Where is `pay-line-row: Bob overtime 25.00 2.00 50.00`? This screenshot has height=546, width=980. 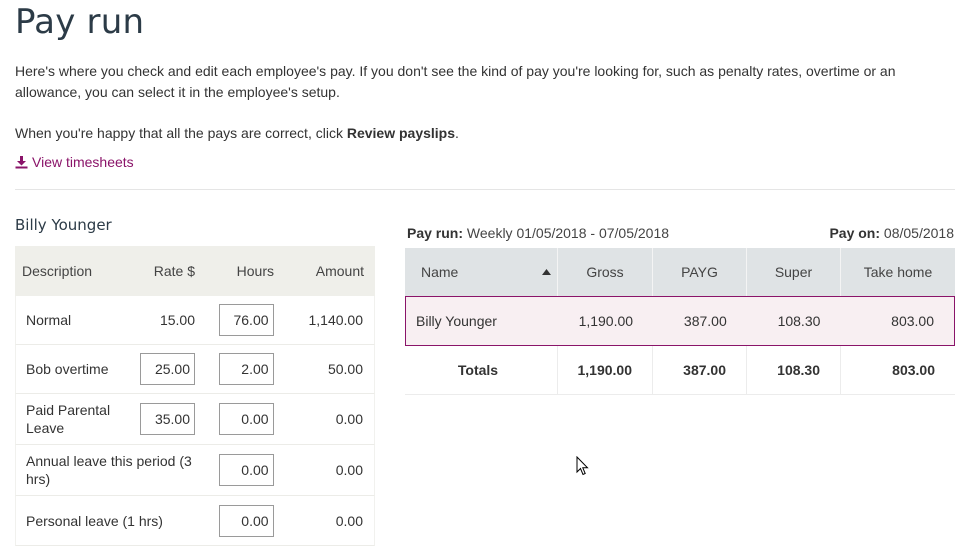 pay-line-row: Bob overtime 25.00 2.00 50.00 is located at coordinates (195, 369).